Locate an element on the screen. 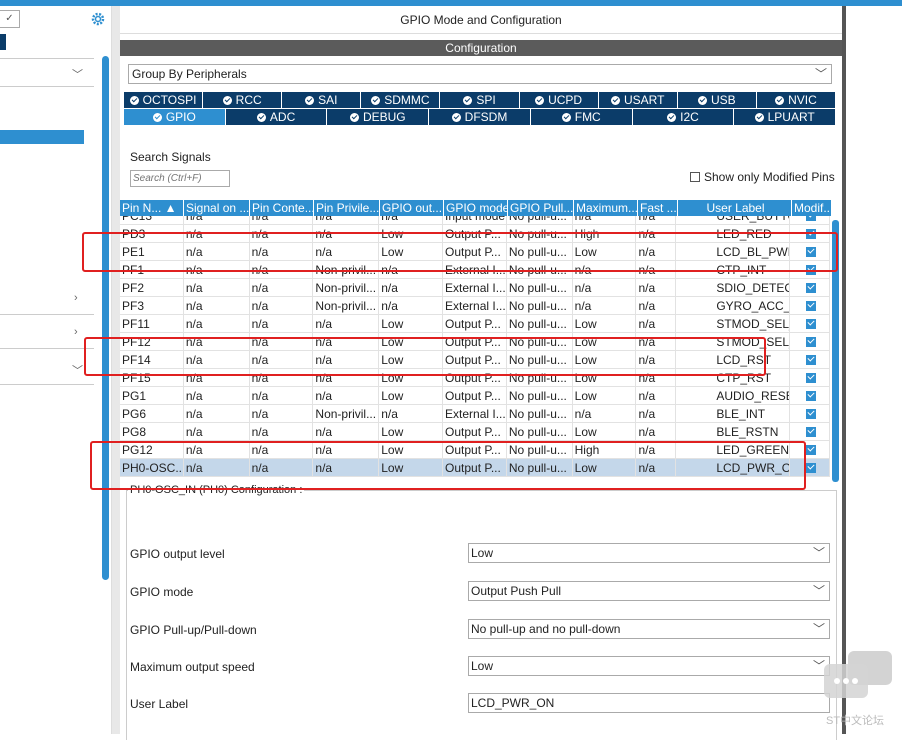  tab-ucpd: UCPD is located at coordinates (559, 100).